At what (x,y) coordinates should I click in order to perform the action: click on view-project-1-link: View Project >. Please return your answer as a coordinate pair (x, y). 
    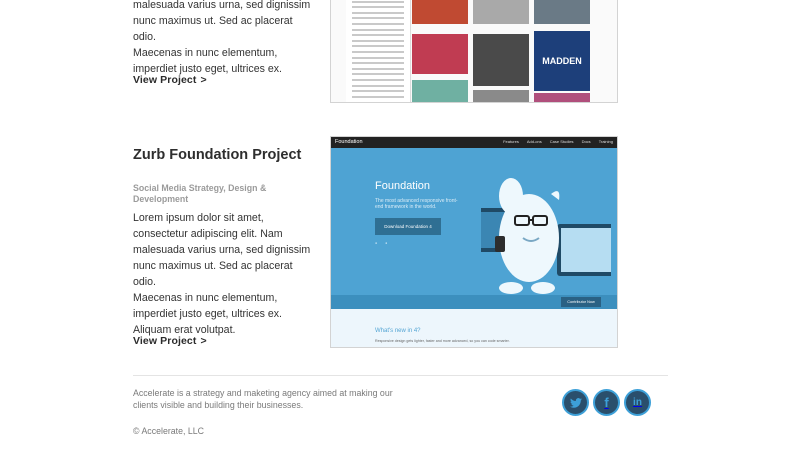
    Looking at the image, I should click on (170, 80).